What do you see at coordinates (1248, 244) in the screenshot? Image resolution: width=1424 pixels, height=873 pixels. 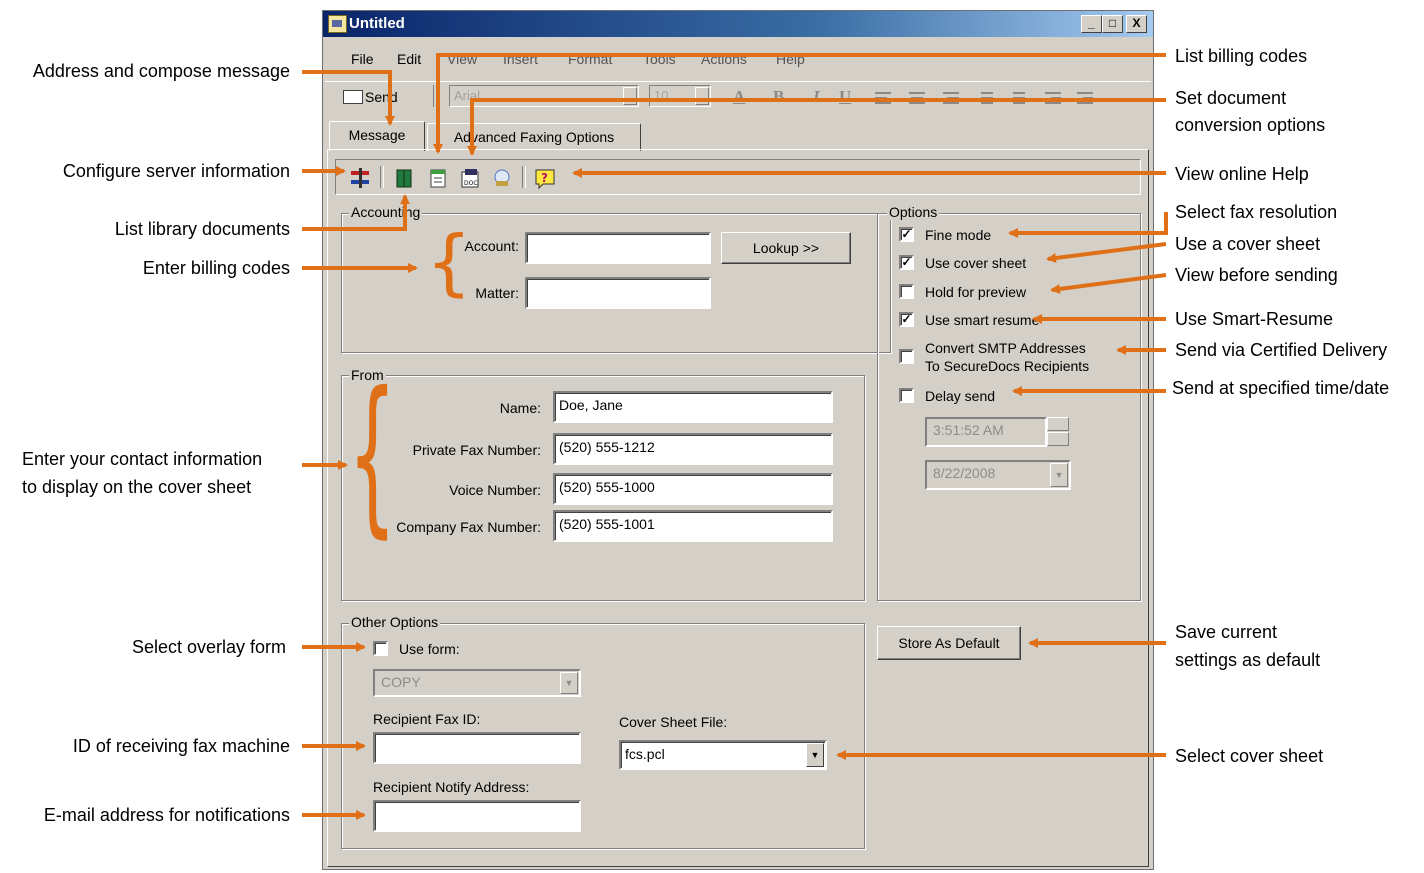 I see `annotation-use-cover: Use a cover sheet` at bounding box center [1248, 244].